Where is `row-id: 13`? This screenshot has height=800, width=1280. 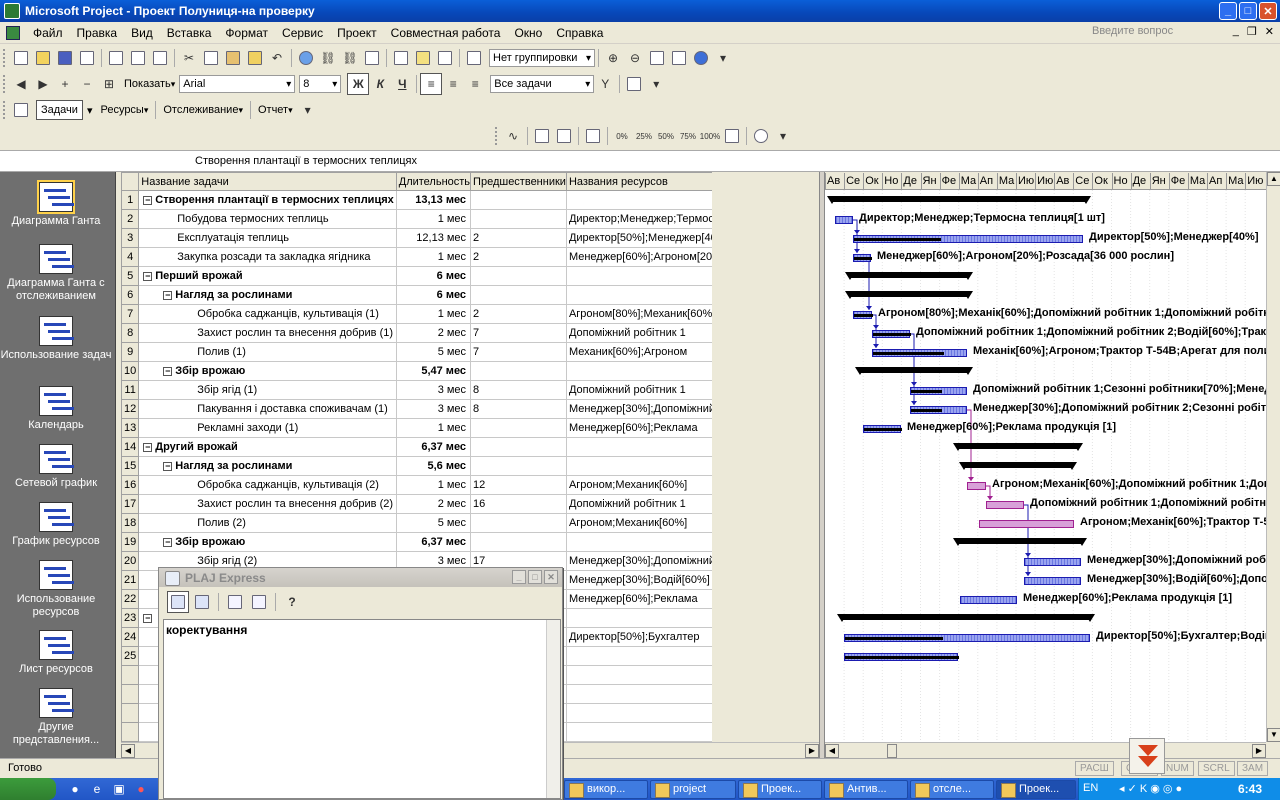 row-id: 13 is located at coordinates (130, 428).